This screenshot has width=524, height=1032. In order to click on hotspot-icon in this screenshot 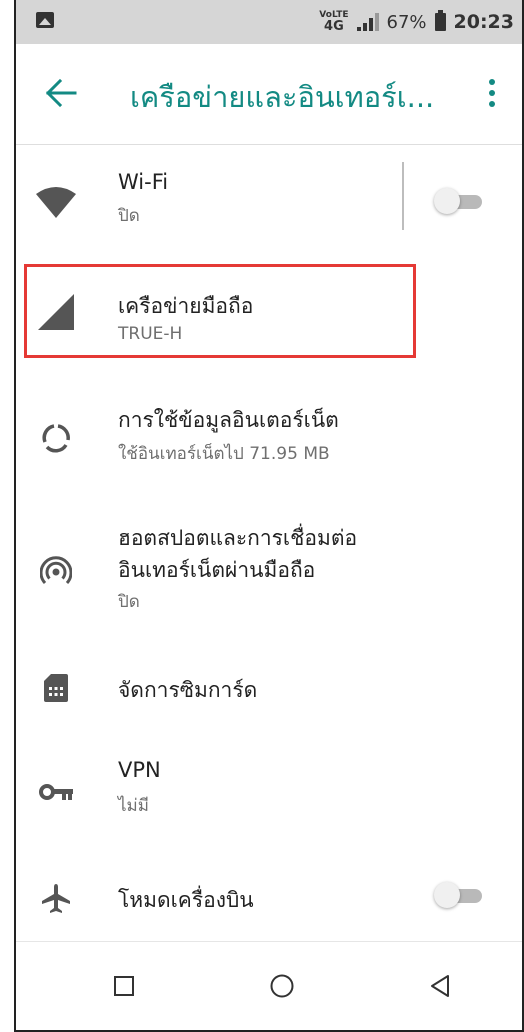, I will do `click(56, 572)`.